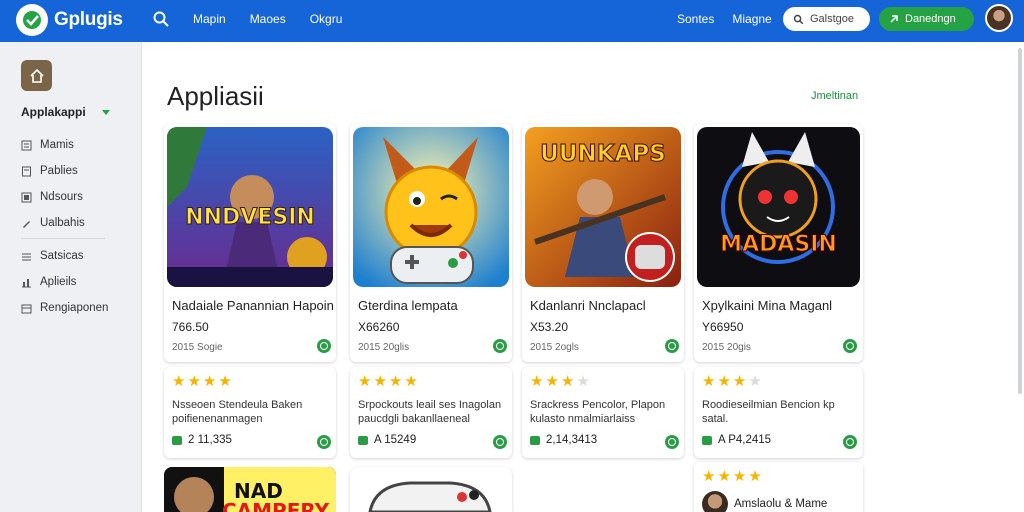  What do you see at coordinates (26, 308) in the screenshot?
I see `box-icon` at bounding box center [26, 308].